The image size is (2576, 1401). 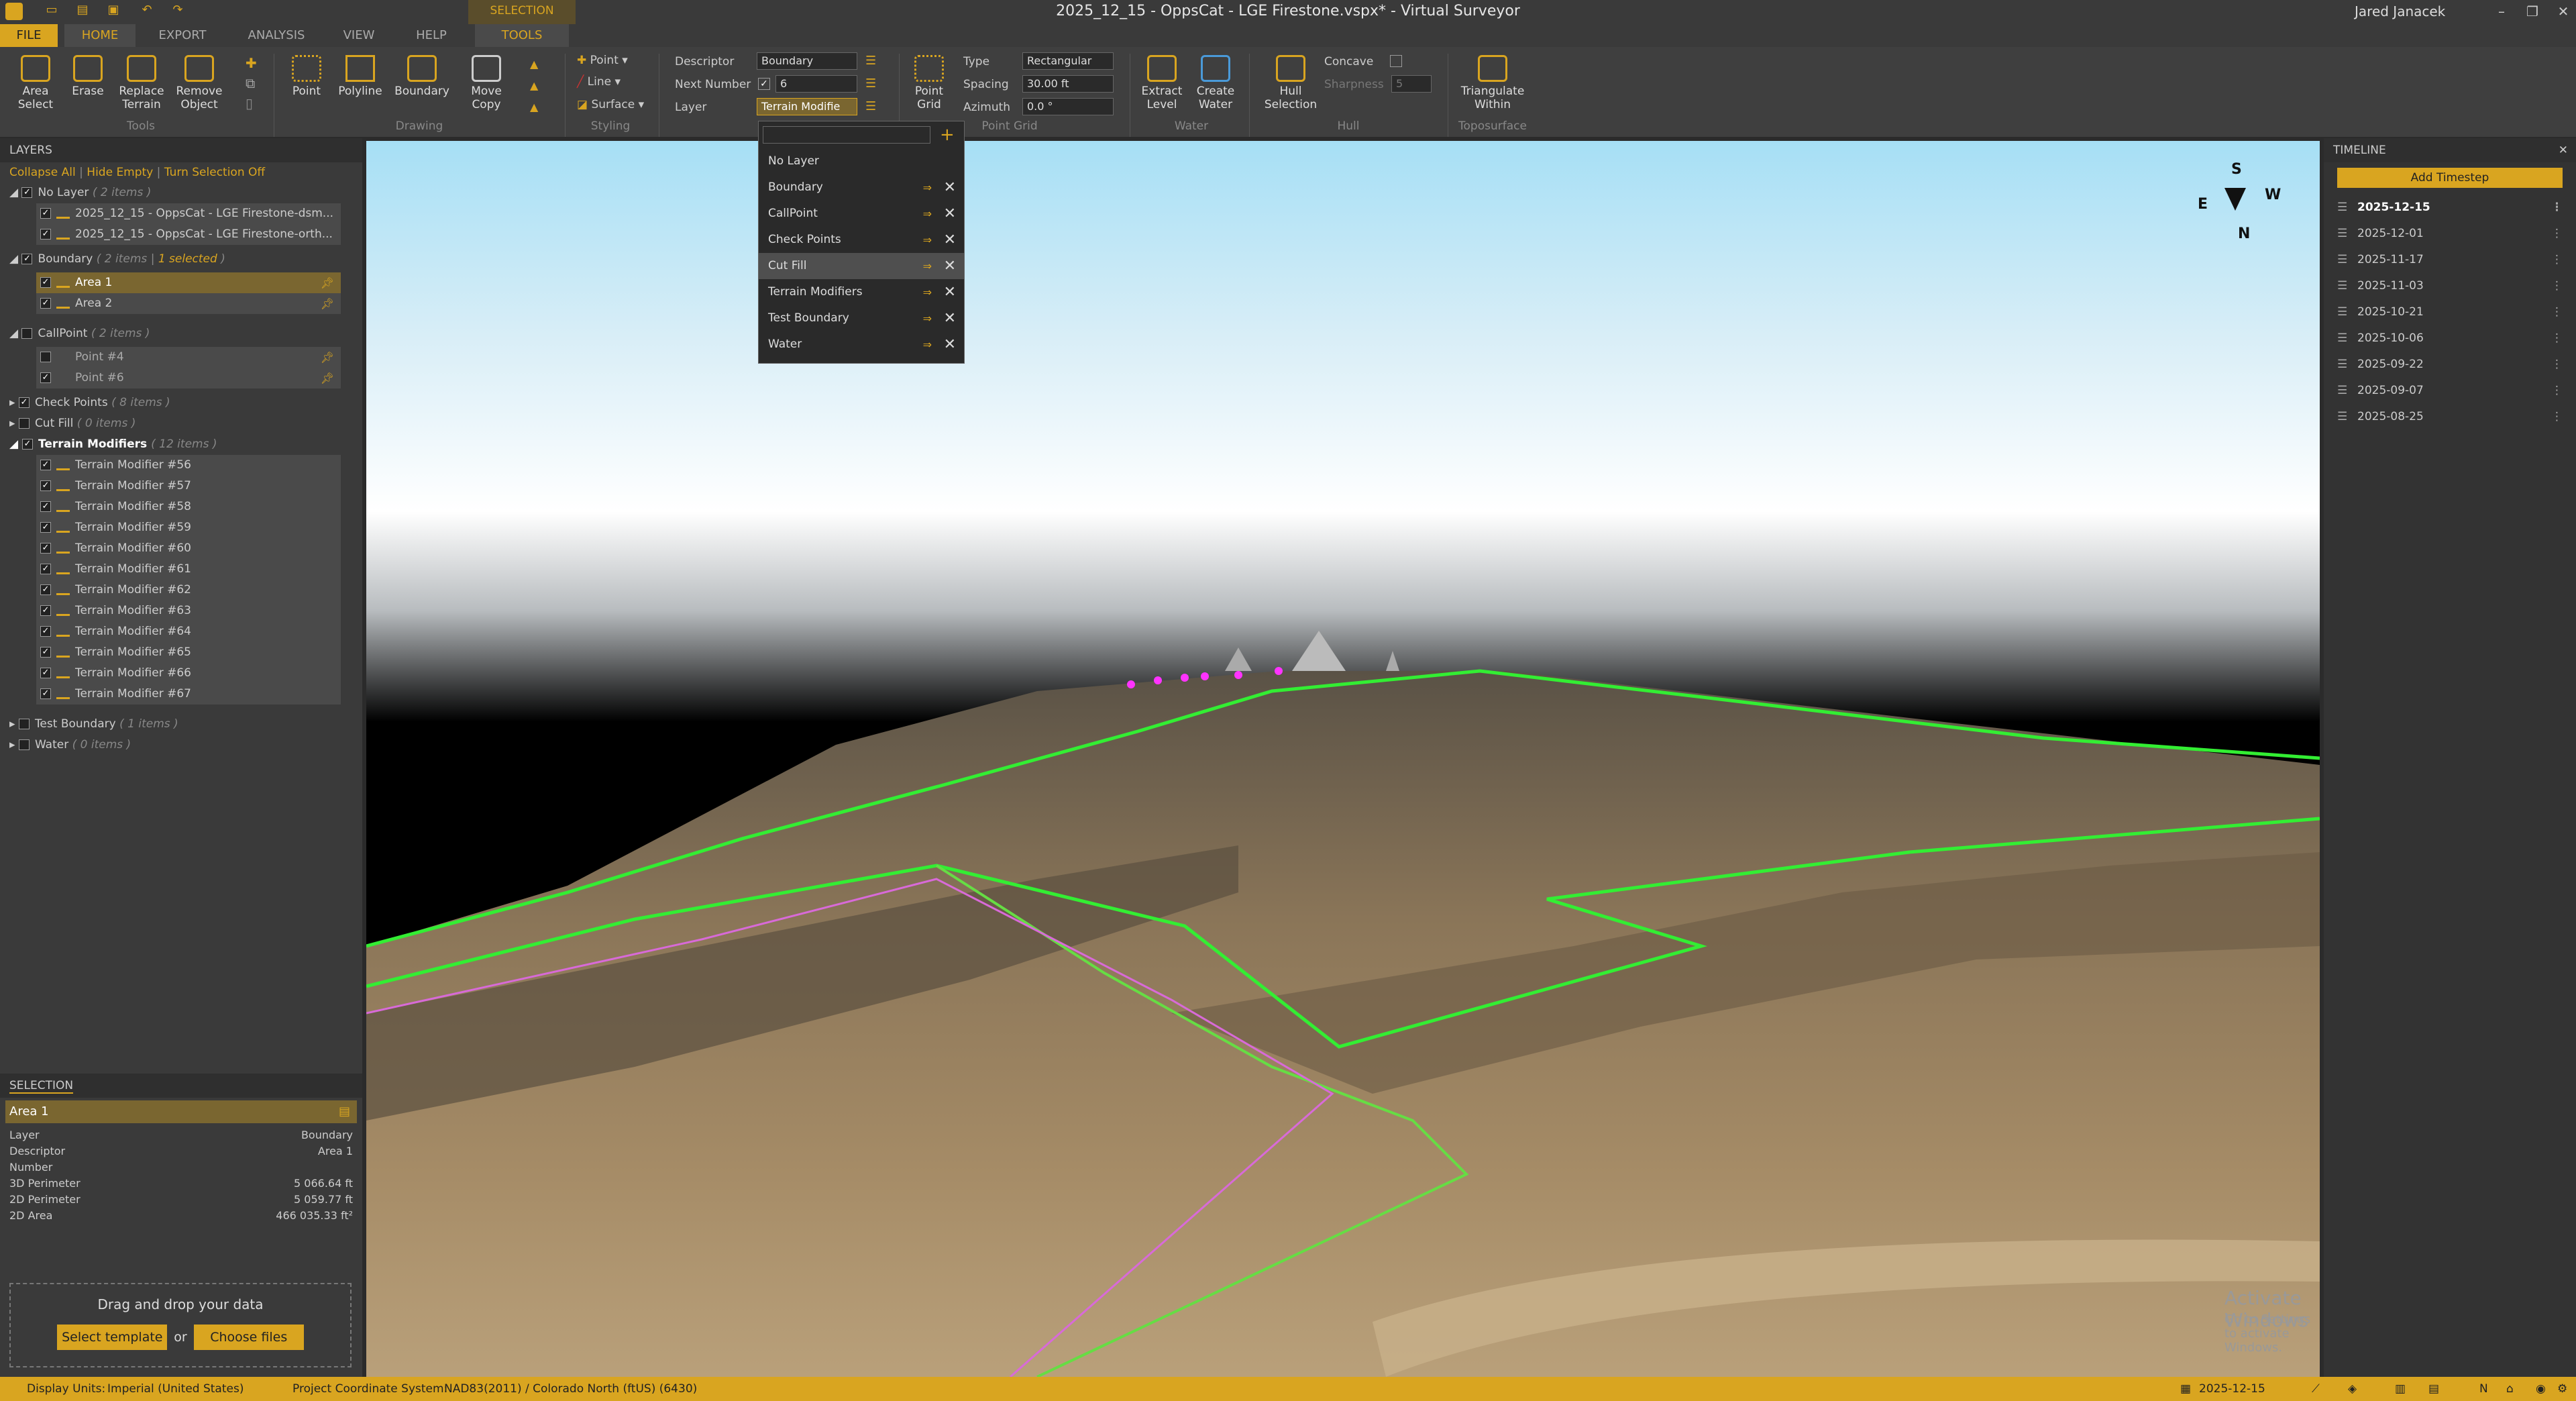 What do you see at coordinates (602, 60) in the screenshot?
I see `style-point-button: ✚ Point ▾` at bounding box center [602, 60].